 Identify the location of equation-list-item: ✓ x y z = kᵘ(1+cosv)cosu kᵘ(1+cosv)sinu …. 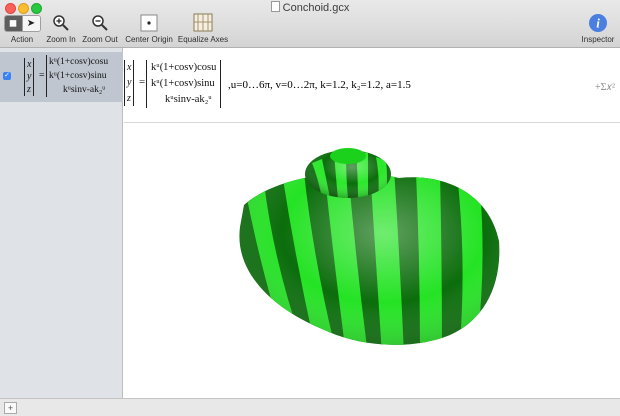
(61, 77).